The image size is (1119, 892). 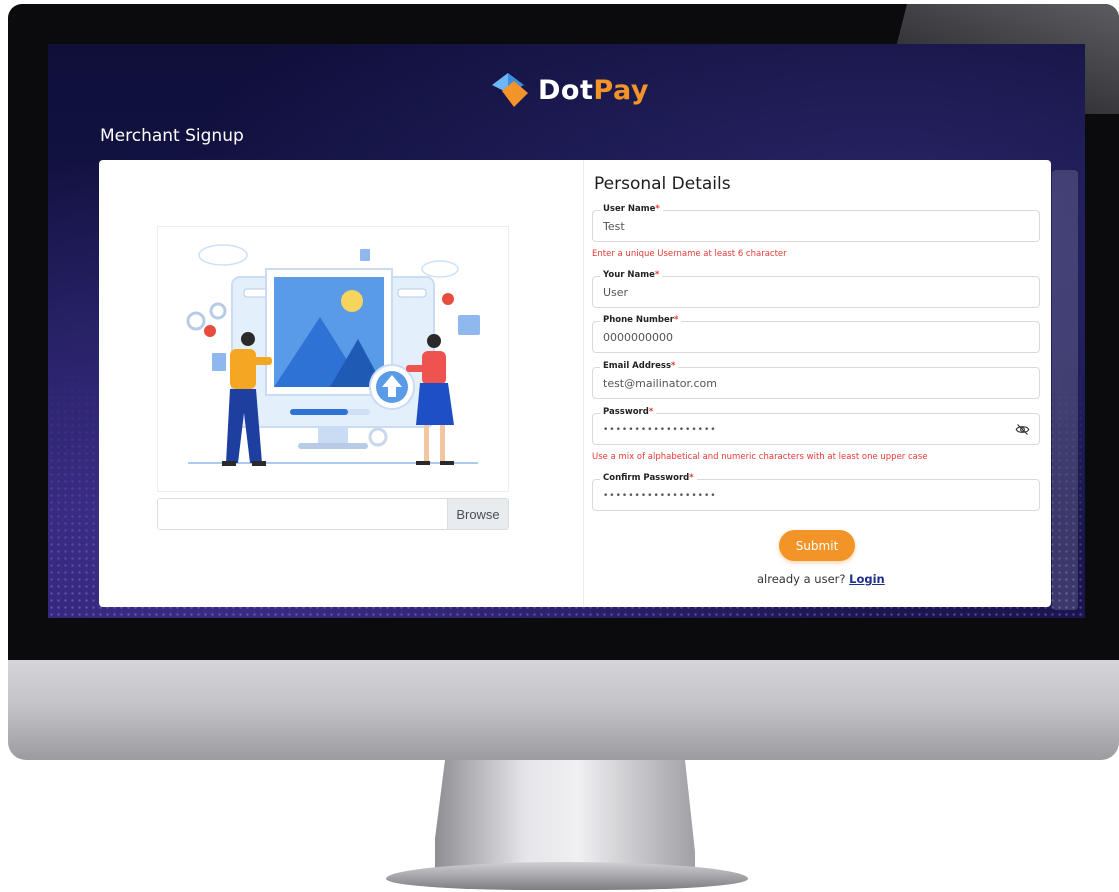 What do you see at coordinates (333, 355) in the screenshot?
I see `upload-illustration-icon` at bounding box center [333, 355].